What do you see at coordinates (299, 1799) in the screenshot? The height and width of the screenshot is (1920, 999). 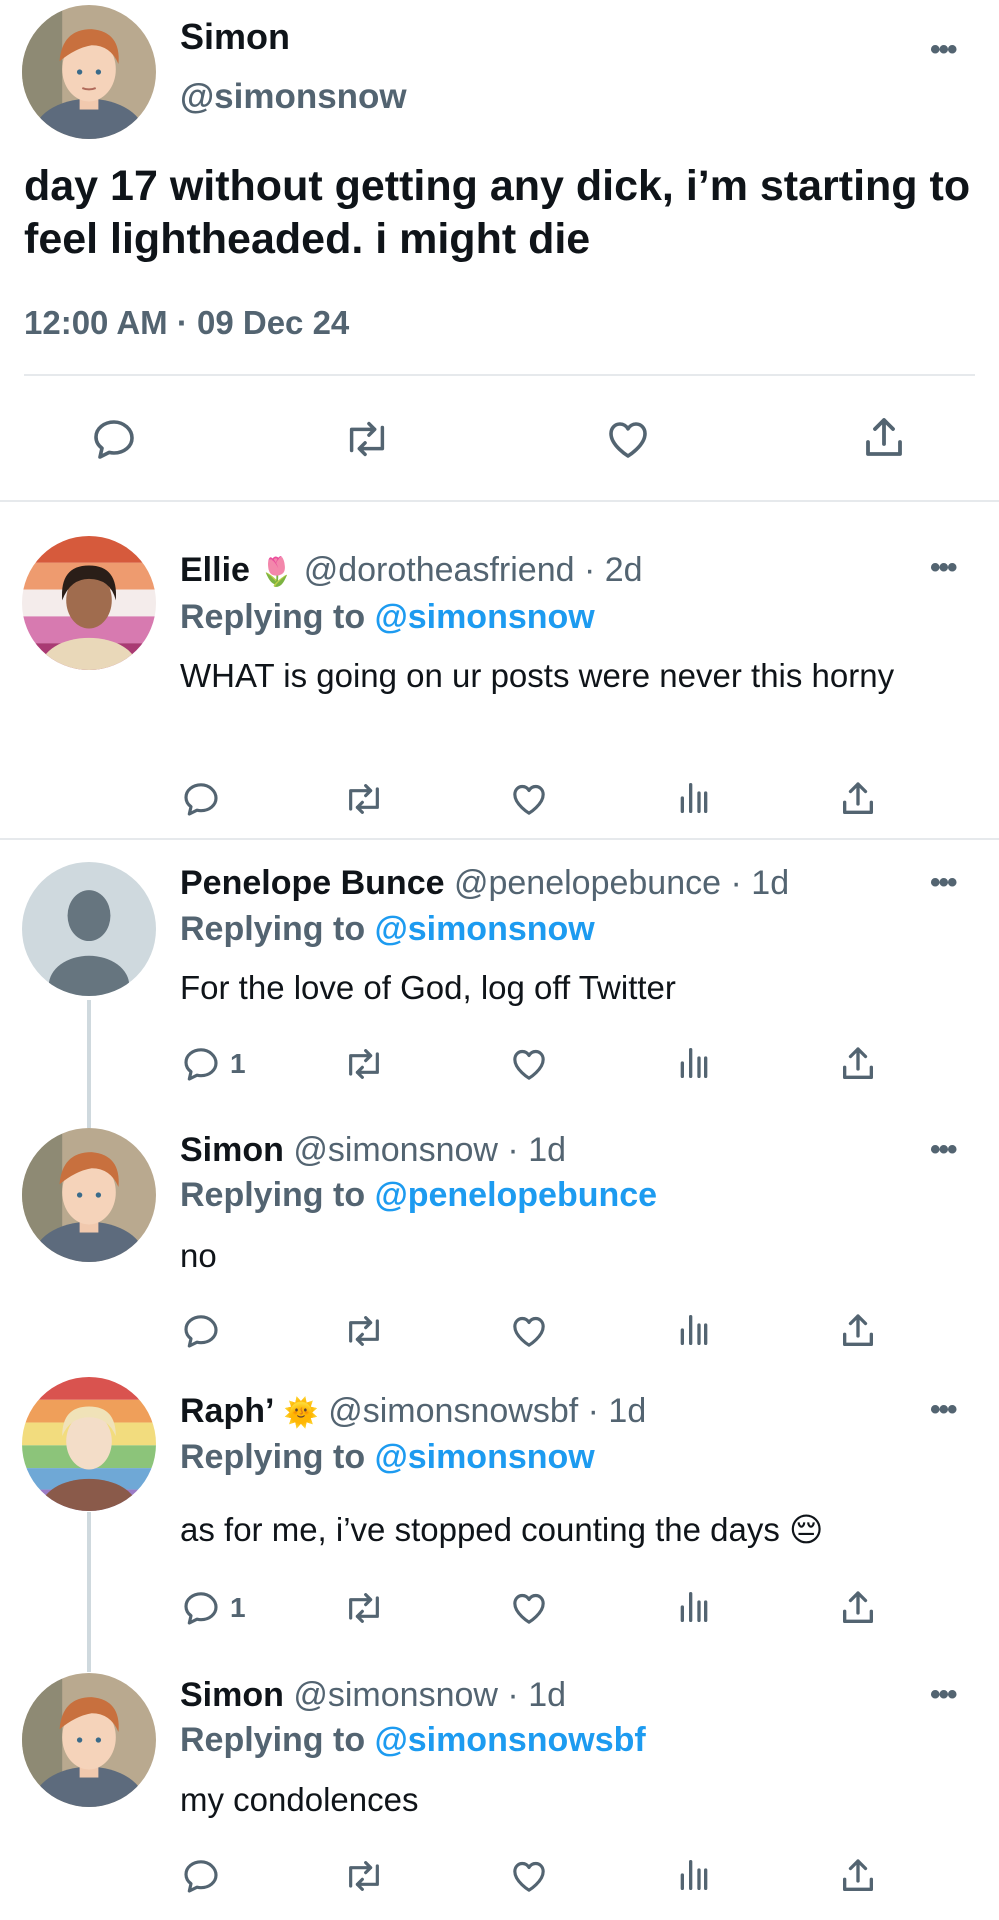 I see `reply-text: my condolences` at bounding box center [299, 1799].